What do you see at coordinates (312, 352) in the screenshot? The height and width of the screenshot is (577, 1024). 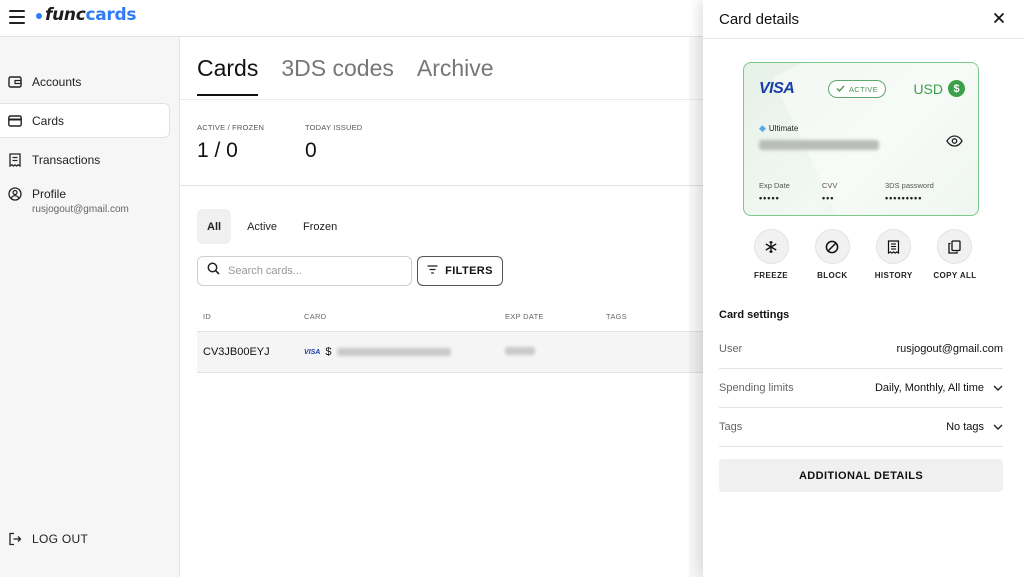 I see `visa-logo-icon: VISA` at bounding box center [312, 352].